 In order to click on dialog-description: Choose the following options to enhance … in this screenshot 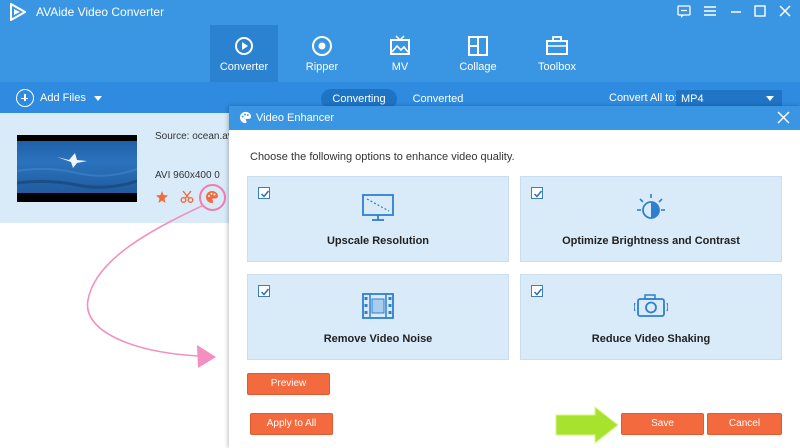, I will do `click(382, 157)`.